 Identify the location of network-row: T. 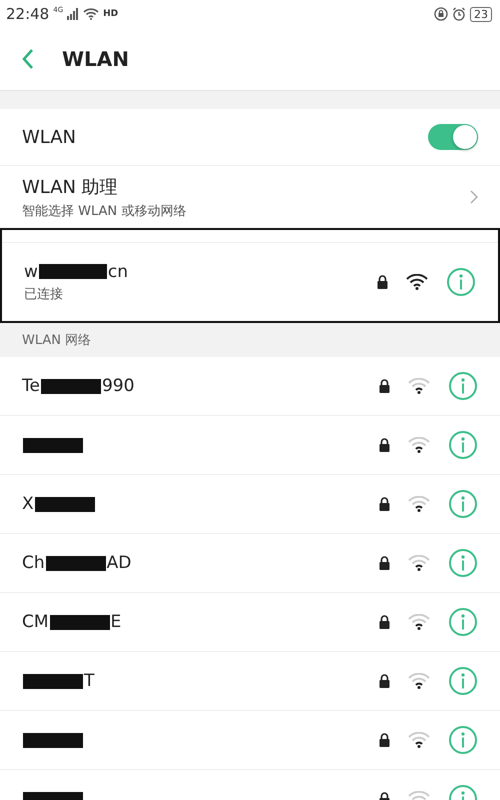
(250, 681).